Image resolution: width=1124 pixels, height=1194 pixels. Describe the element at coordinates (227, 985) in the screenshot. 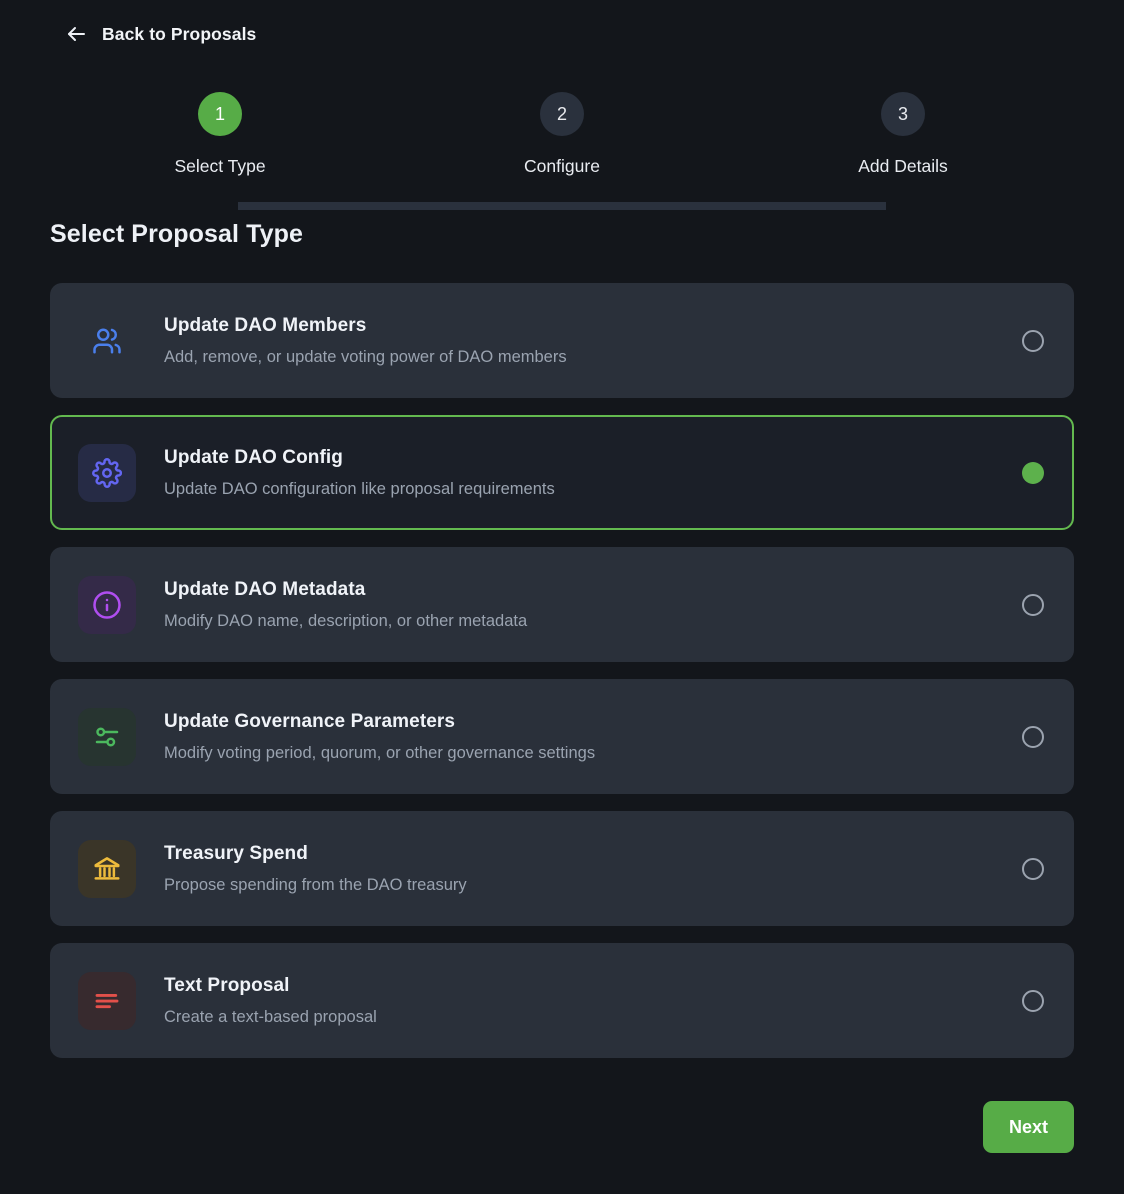

I see `option-title: Text Proposal` at that location.